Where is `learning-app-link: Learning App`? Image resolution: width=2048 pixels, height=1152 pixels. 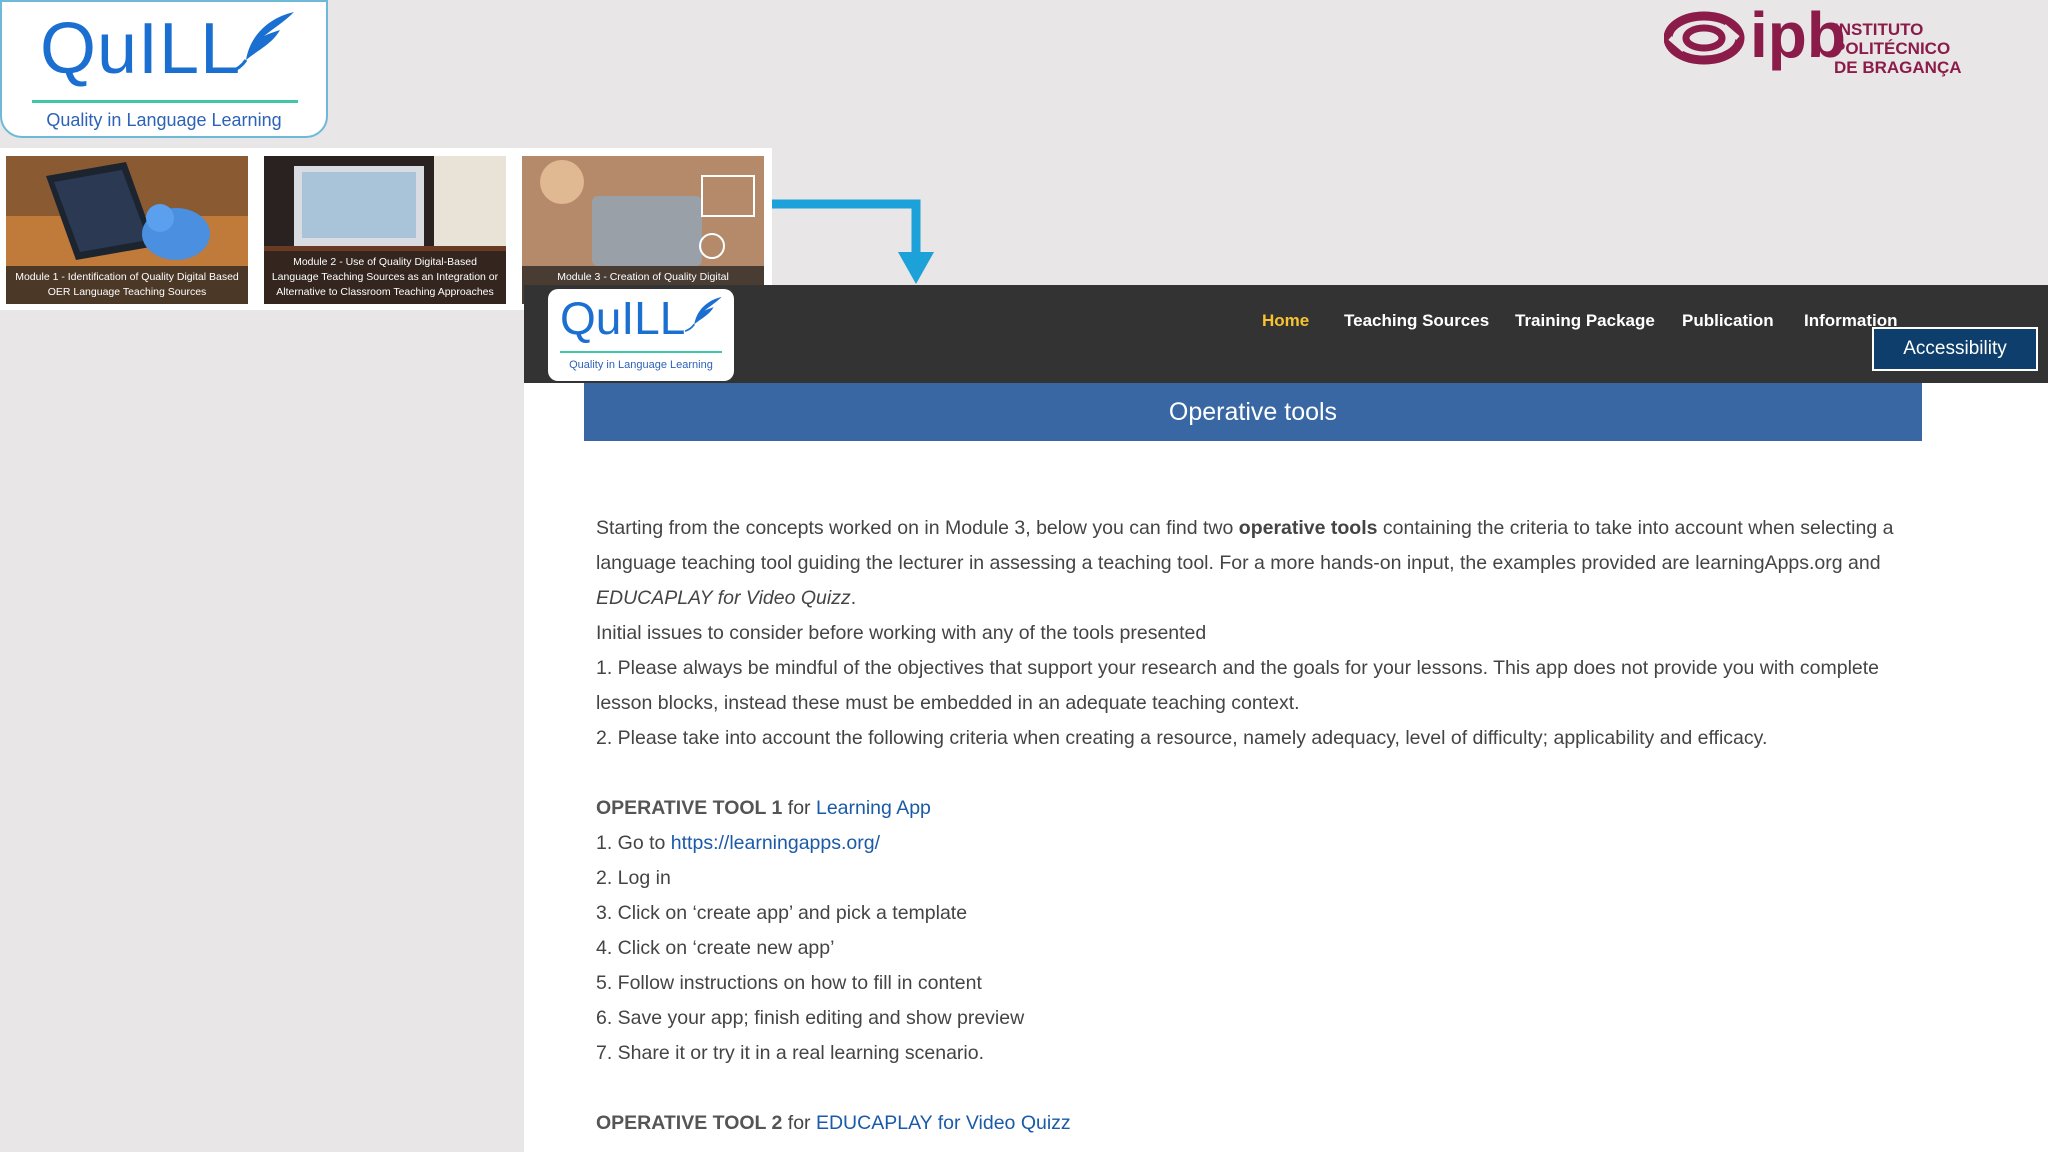 learning-app-link: Learning App is located at coordinates (873, 808).